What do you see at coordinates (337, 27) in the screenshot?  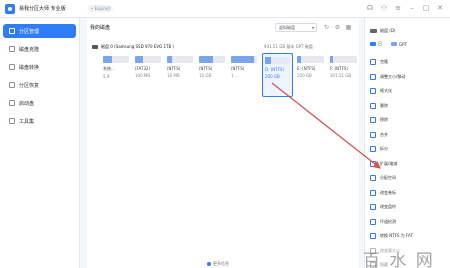 I see `settings-icon: ⚙` at bounding box center [337, 27].